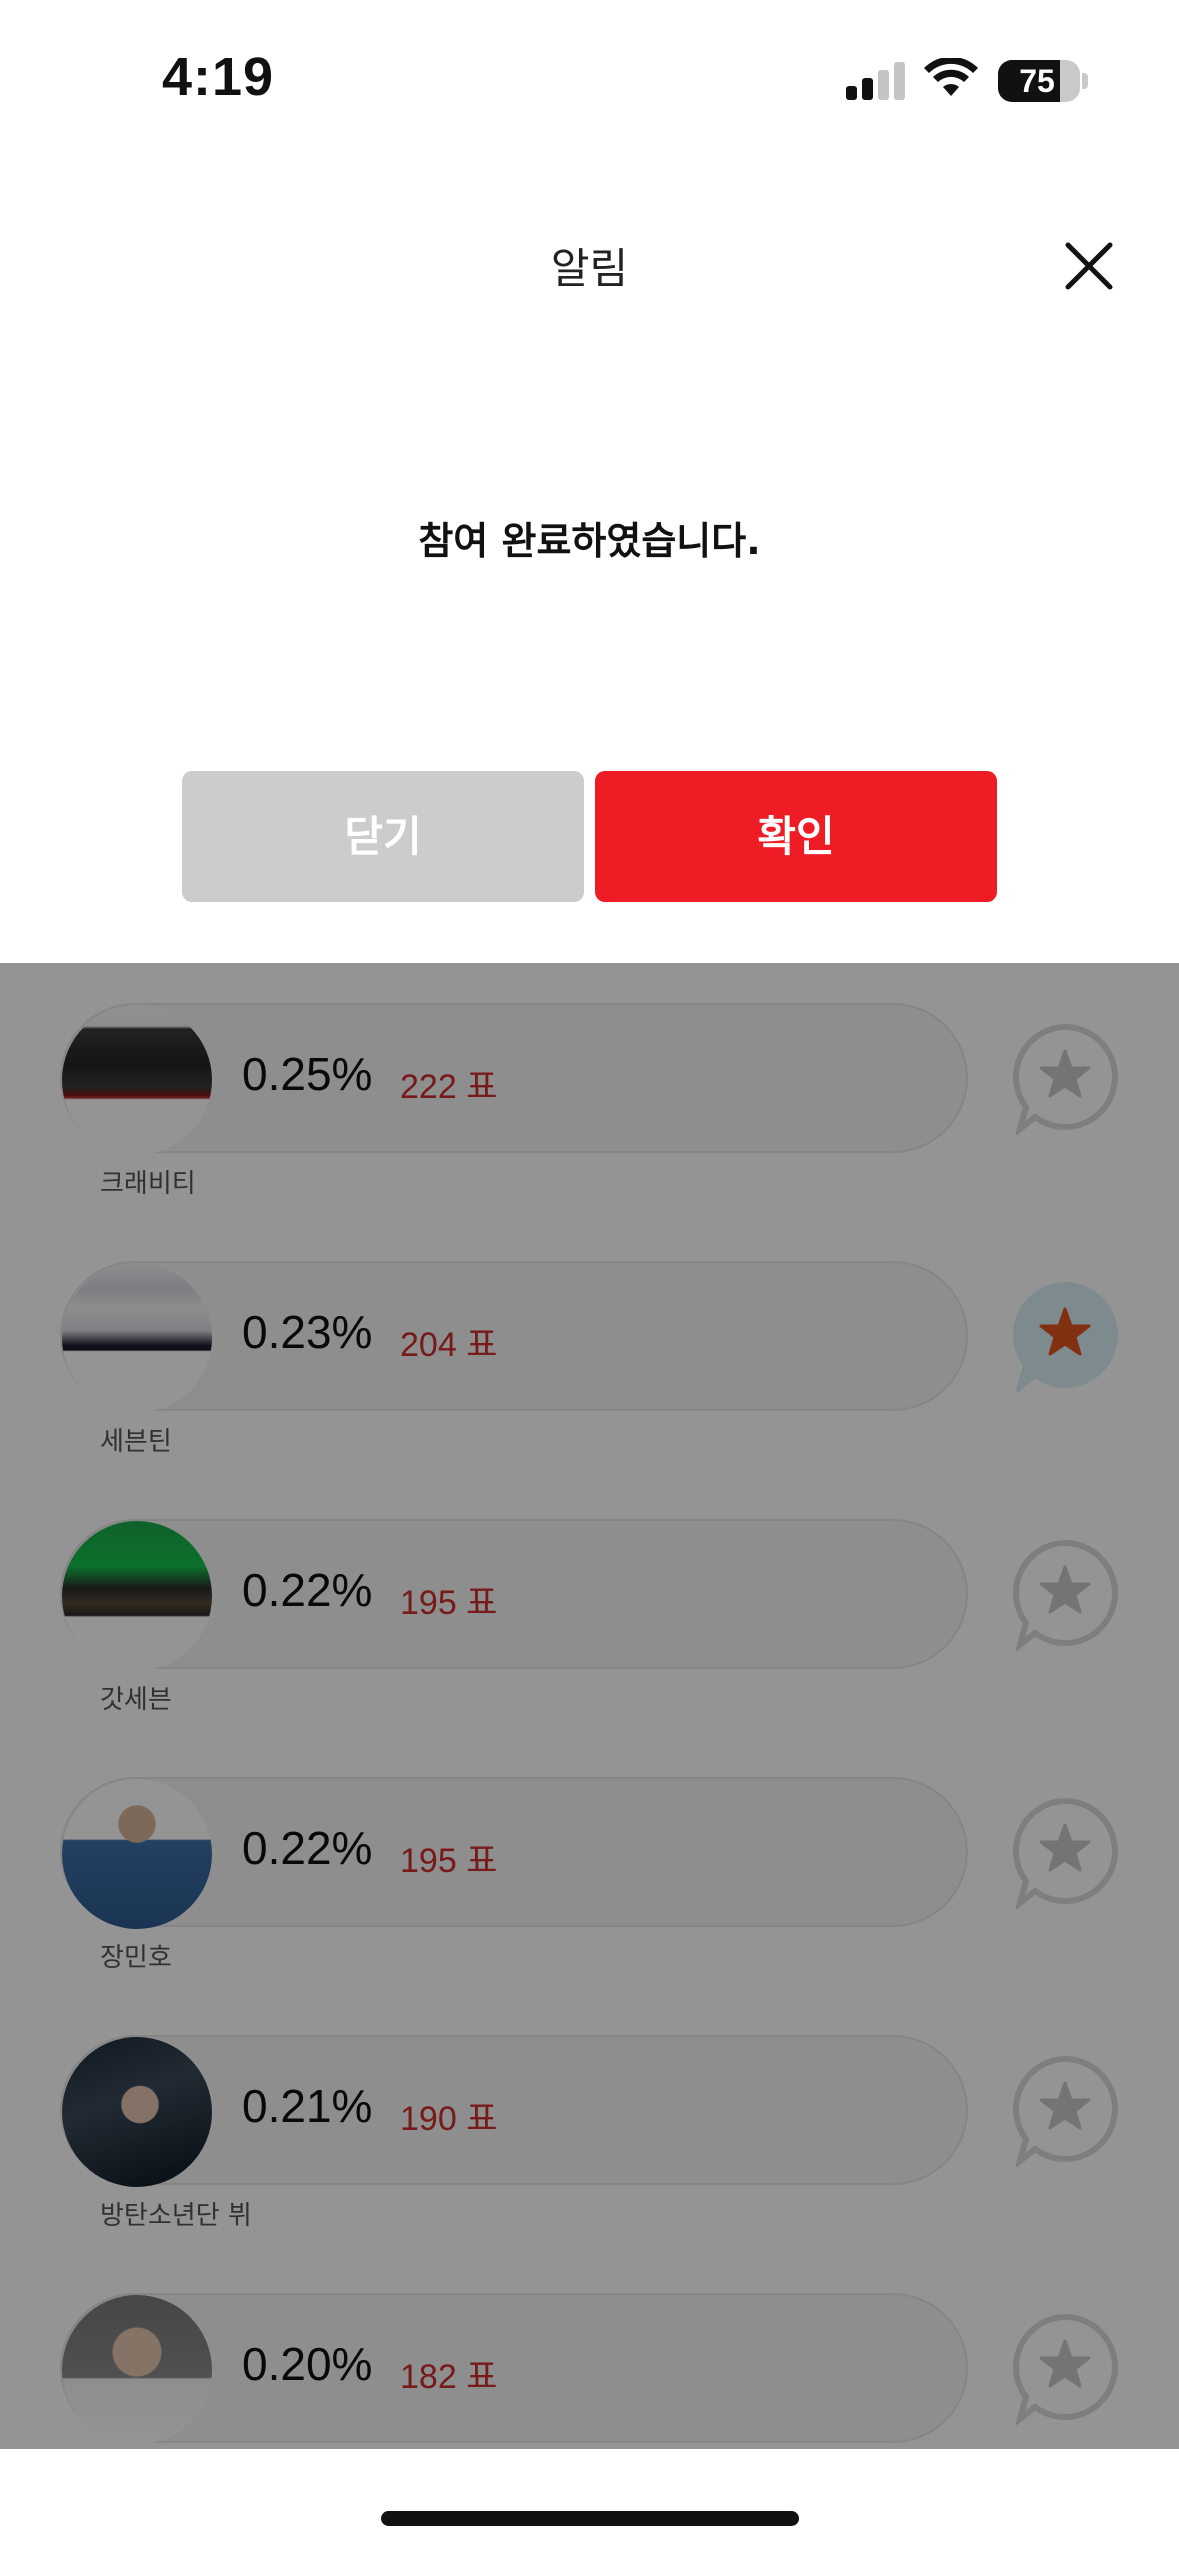 The width and height of the screenshot is (1179, 2549). I want to click on status-time: 4:19, so click(218, 77).